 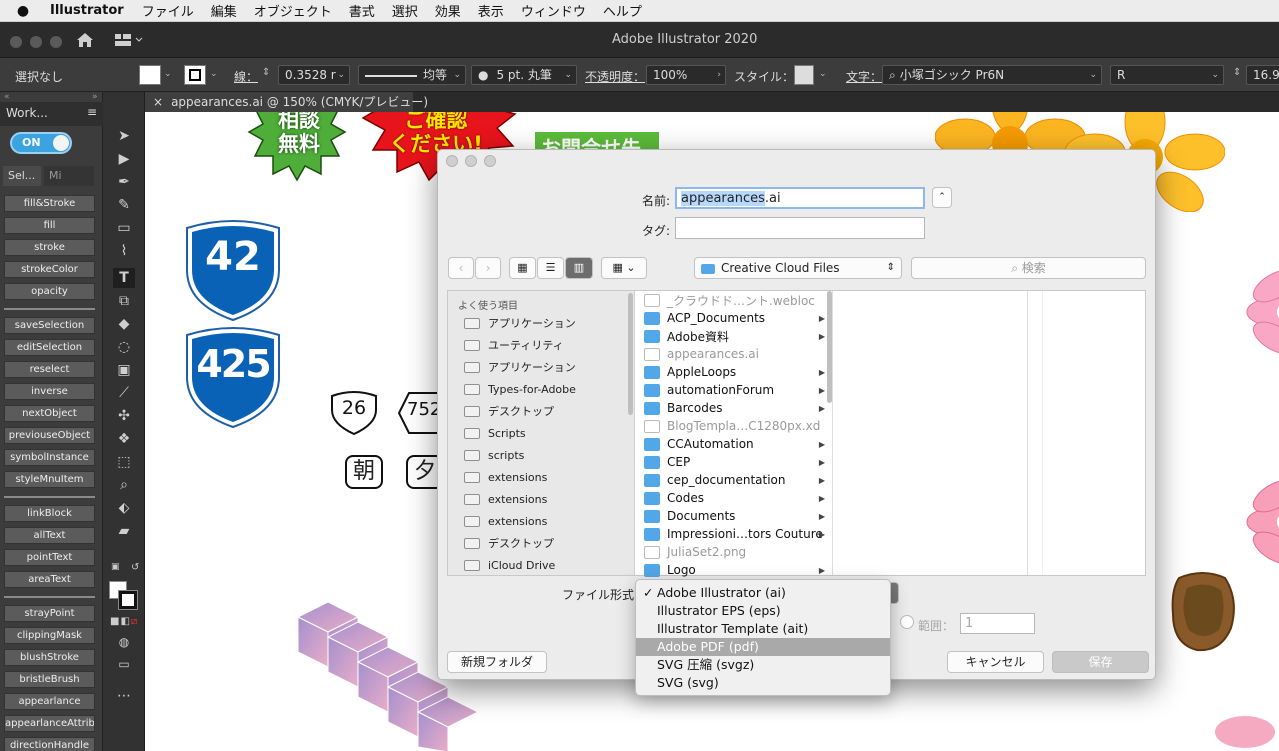 I want to click on panel-menu-icon: ≡, so click(x=92, y=112).